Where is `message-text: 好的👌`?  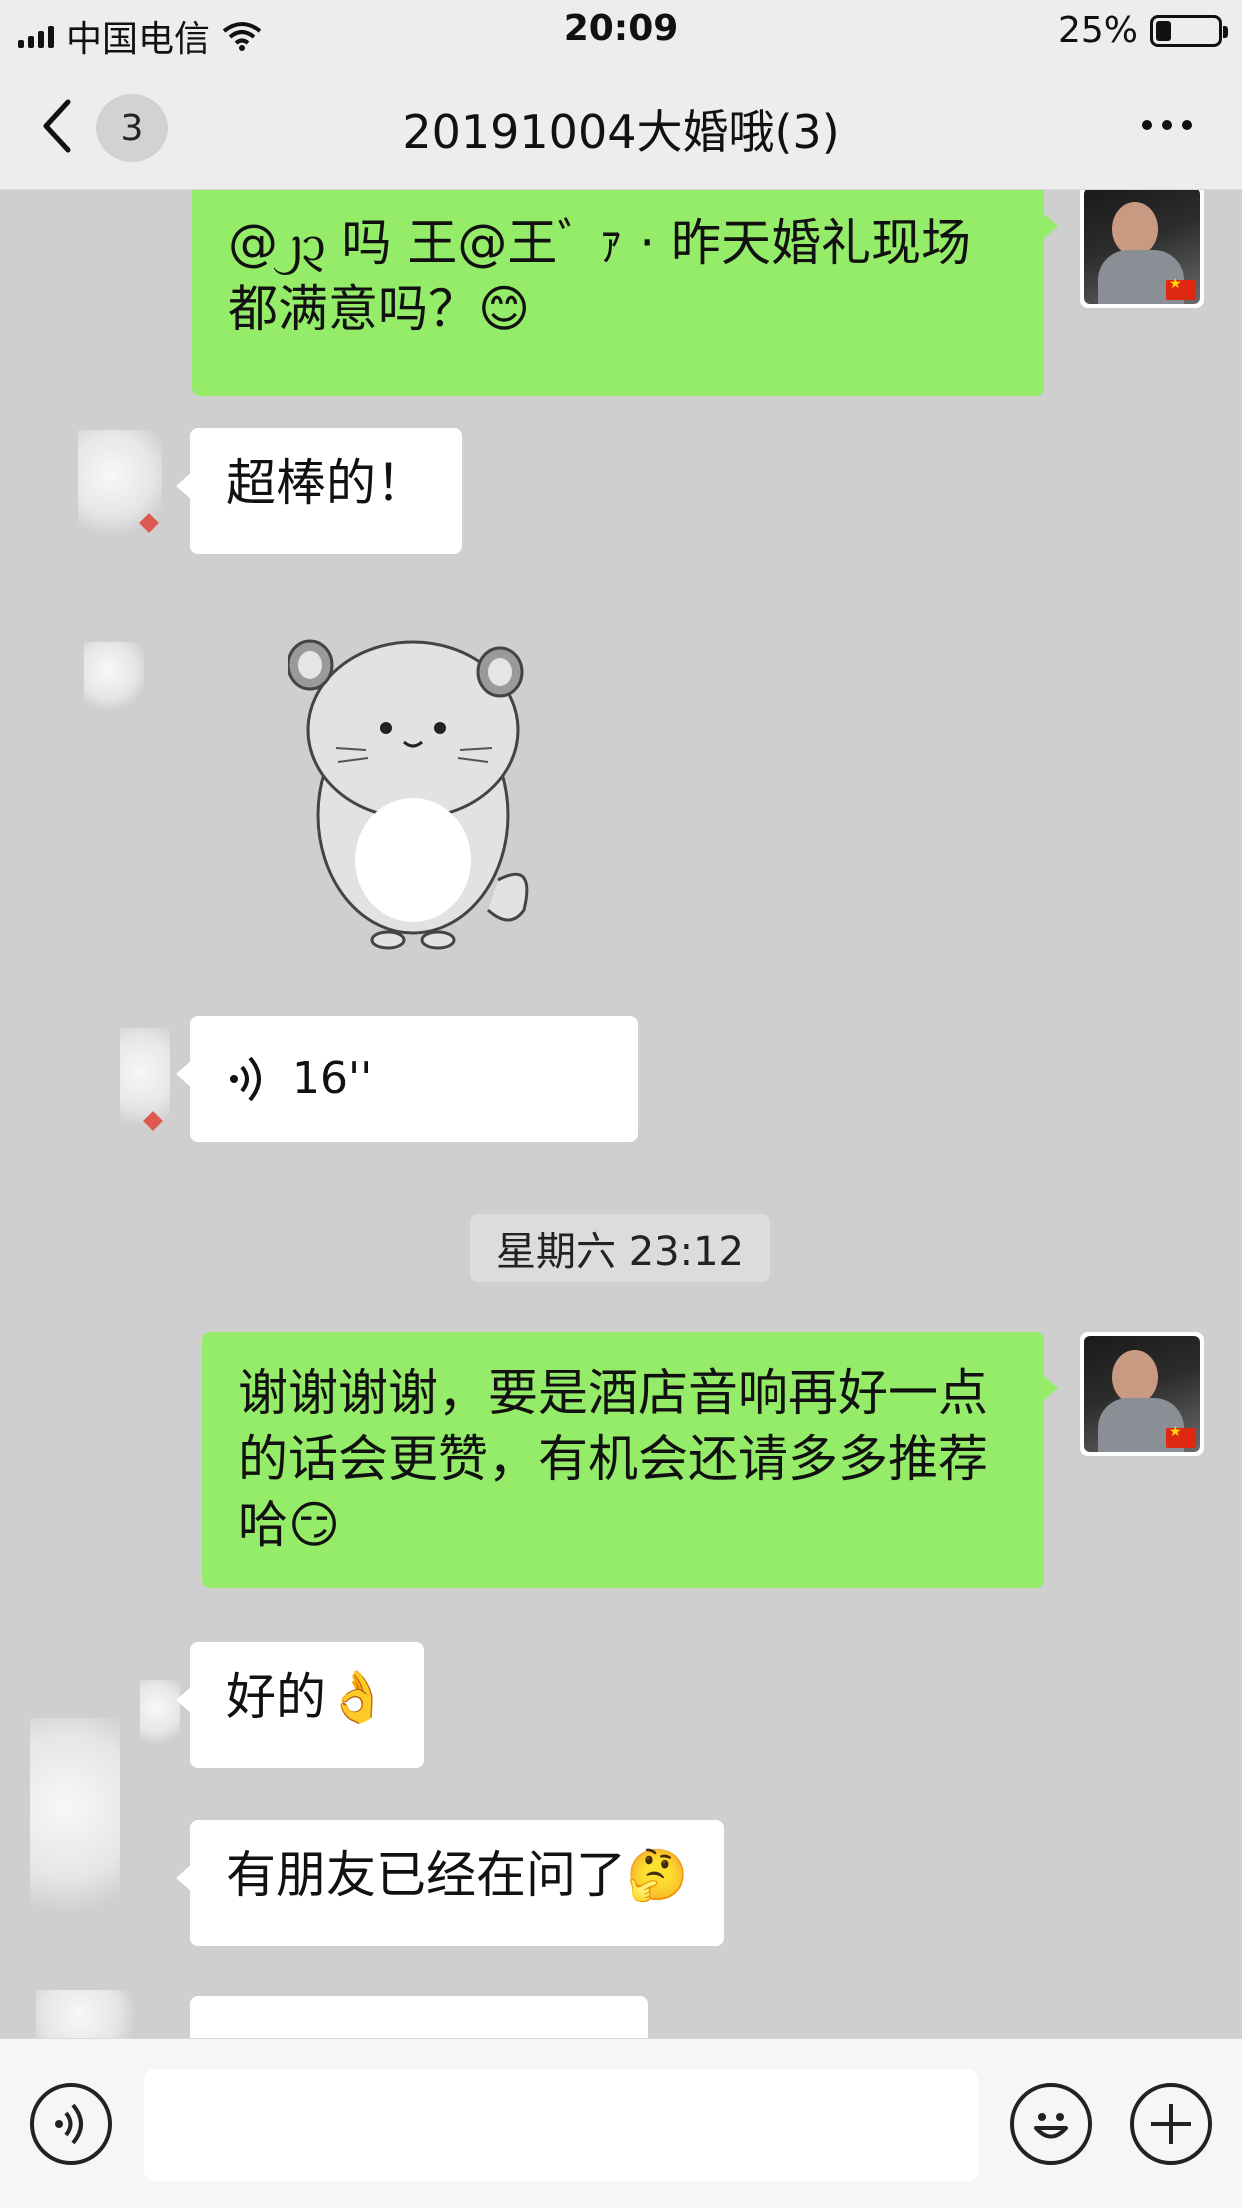
message-text: 好的👌 is located at coordinates (307, 1697).